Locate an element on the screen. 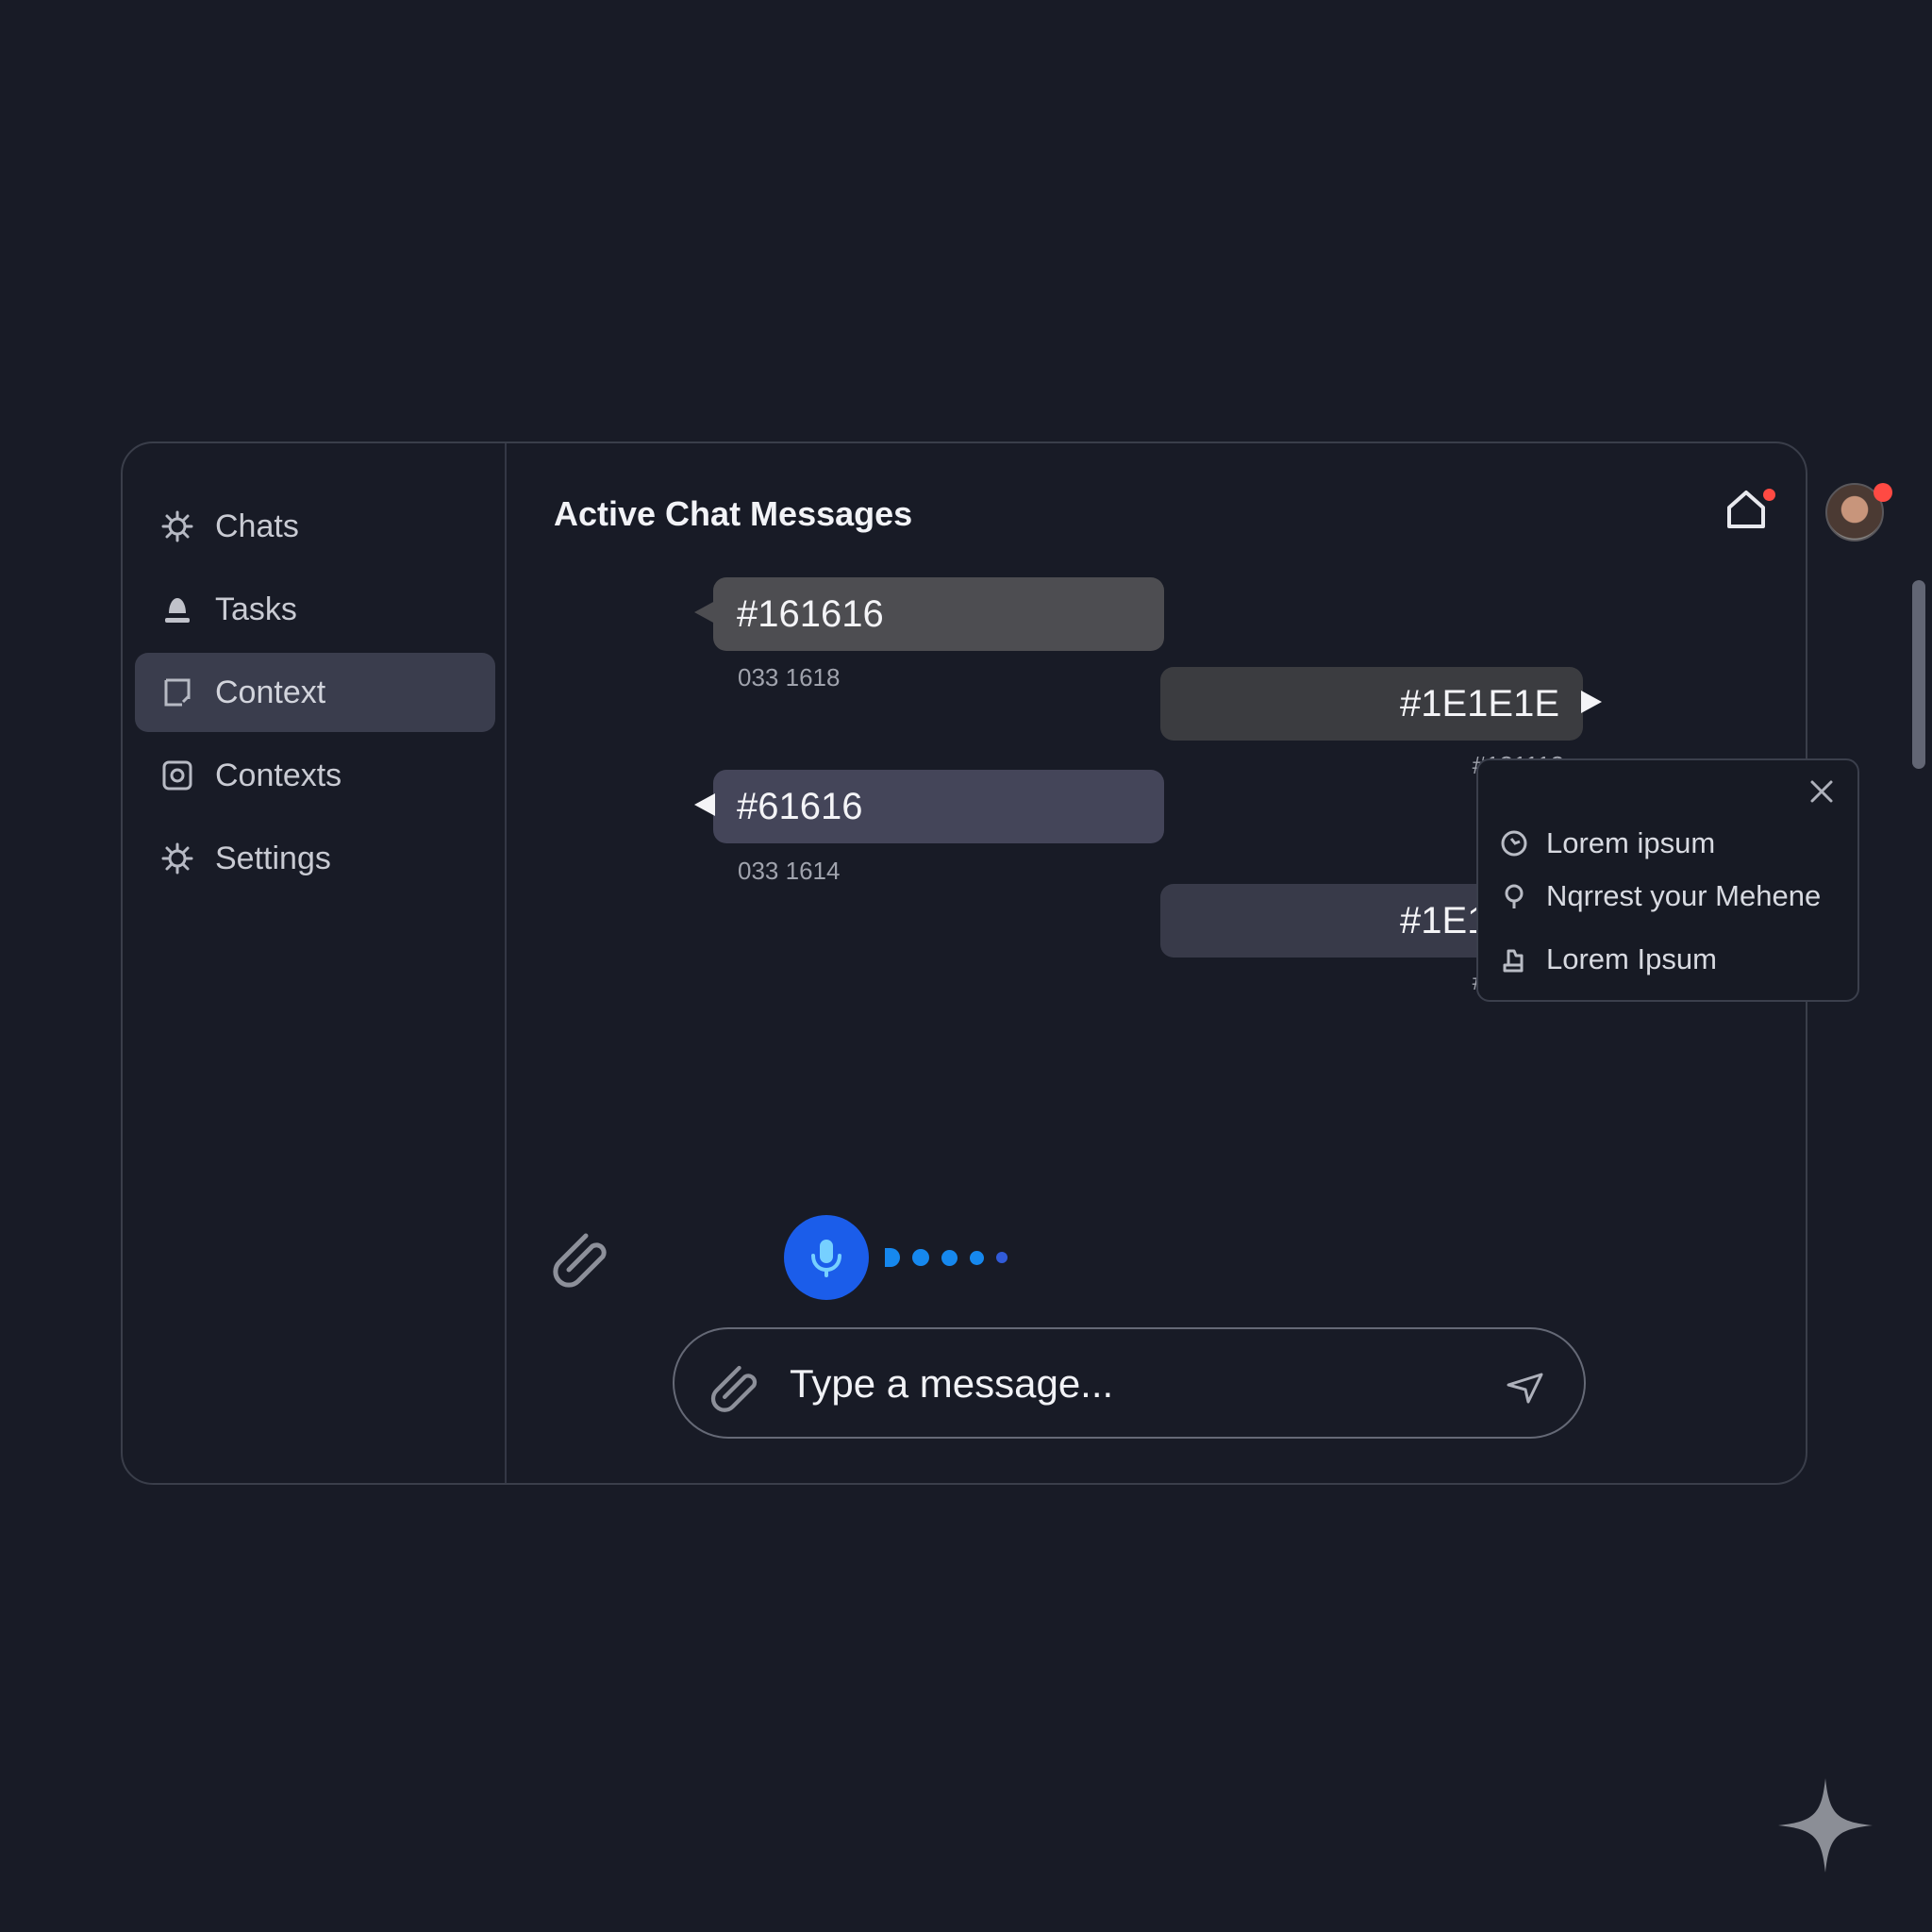  page-title: Active Chat Messages is located at coordinates (734, 513).